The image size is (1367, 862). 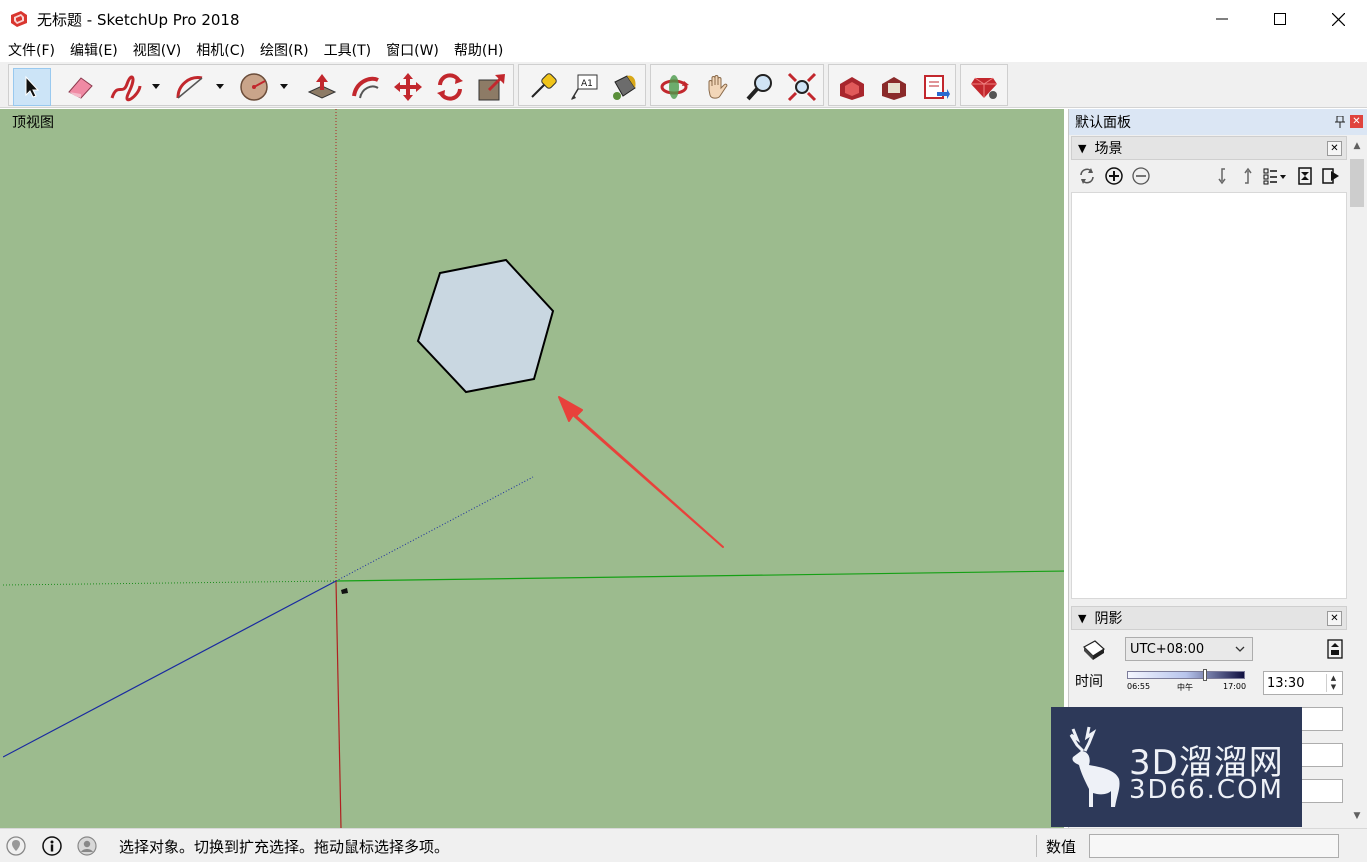 What do you see at coordinates (1322, 791) in the screenshot?
I see `dark-input` at bounding box center [1322, 791].